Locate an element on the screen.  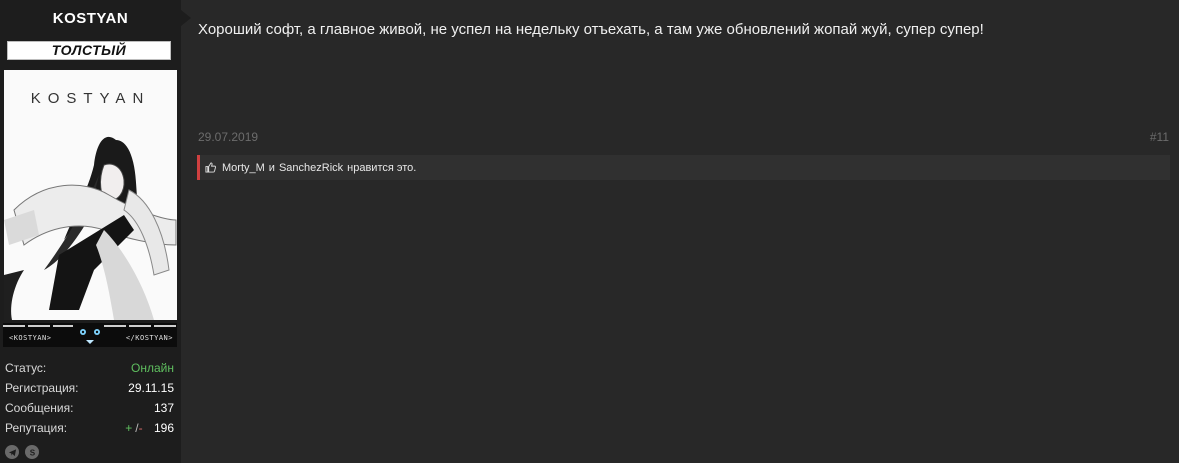
user-title-banner: ТОЛСТЫЙ is located at coordinates (89, 50).